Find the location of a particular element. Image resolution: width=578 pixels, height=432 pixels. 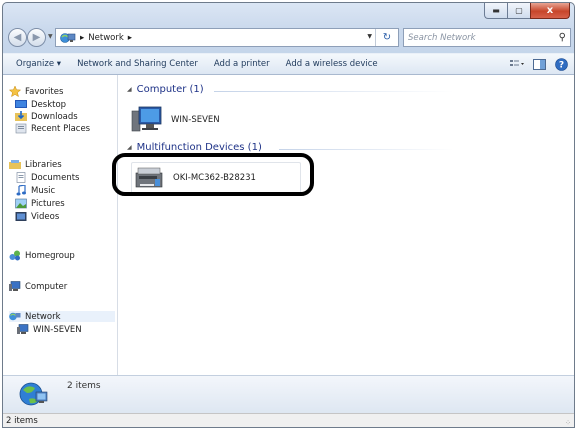

network-icon is located at coordinates (68, 38).